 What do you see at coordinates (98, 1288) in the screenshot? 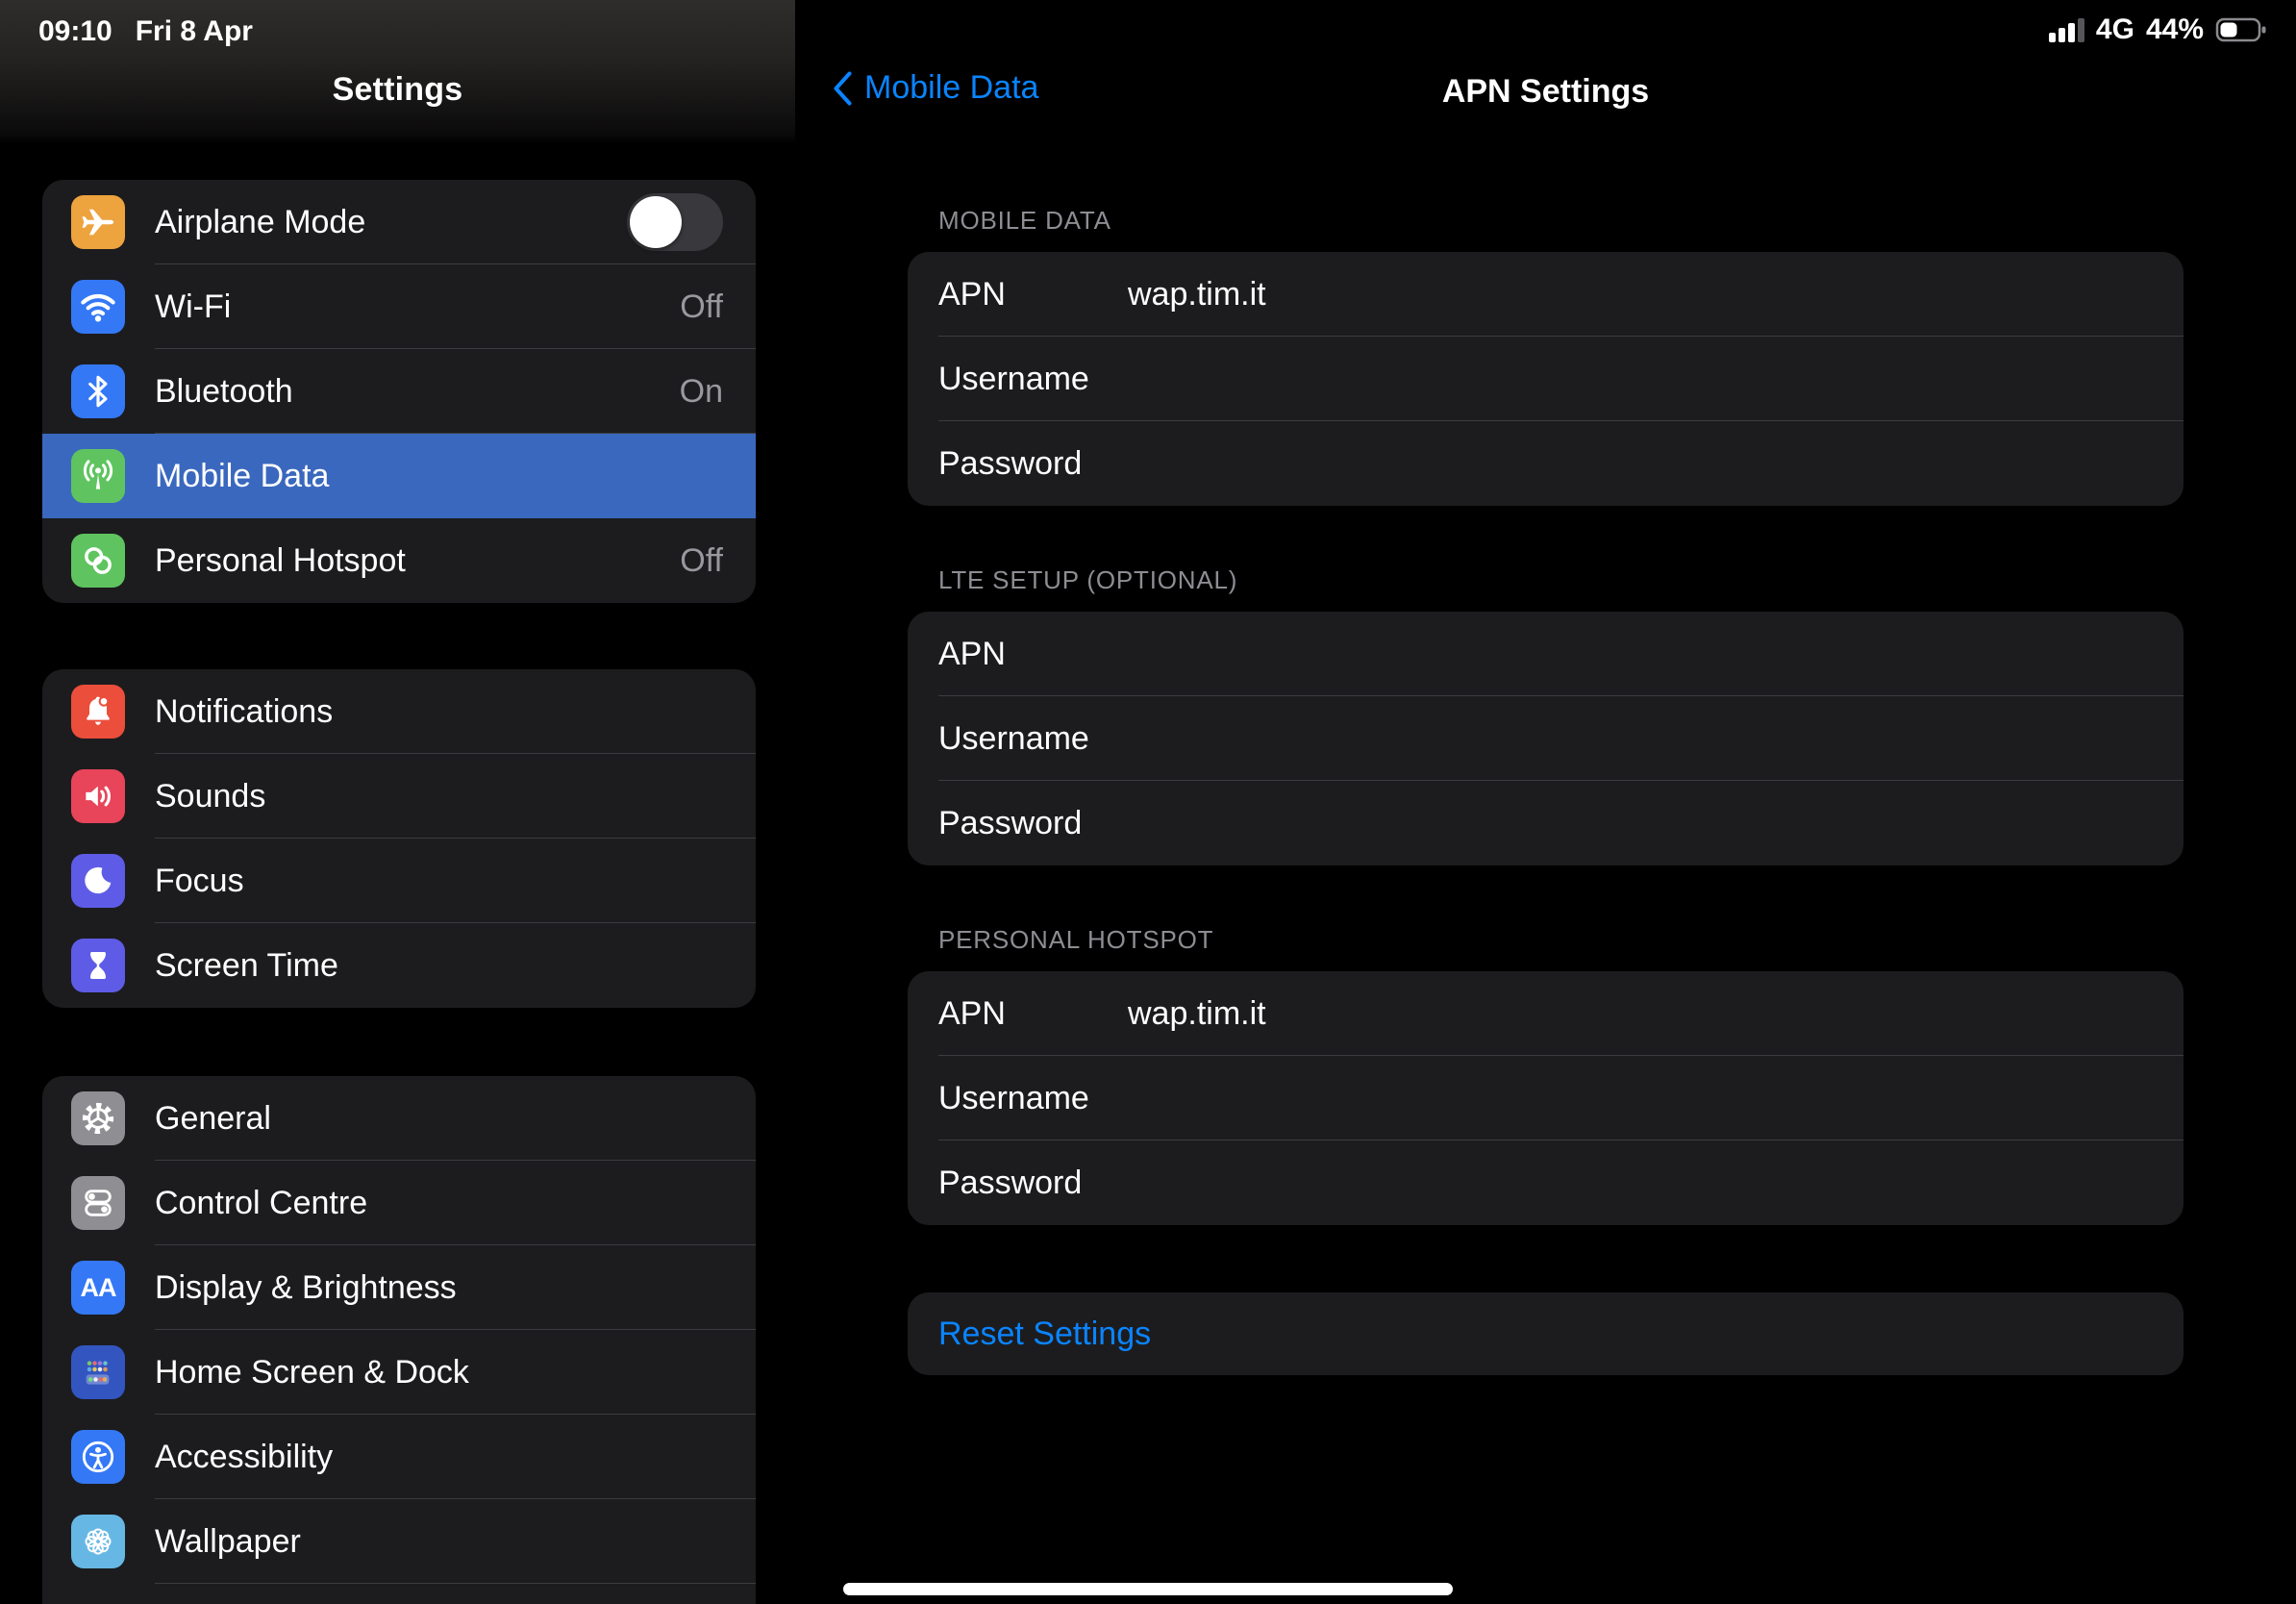
I see `display-brightness-icon: AA` at bounding box center [98, 1288].